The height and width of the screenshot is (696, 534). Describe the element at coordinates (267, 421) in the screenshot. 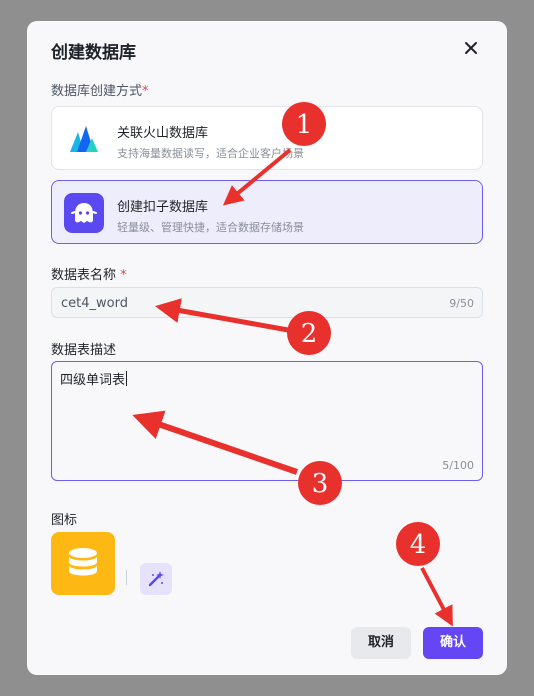

I see `table-description-textarea: 四级单词表 5/100` at that location.